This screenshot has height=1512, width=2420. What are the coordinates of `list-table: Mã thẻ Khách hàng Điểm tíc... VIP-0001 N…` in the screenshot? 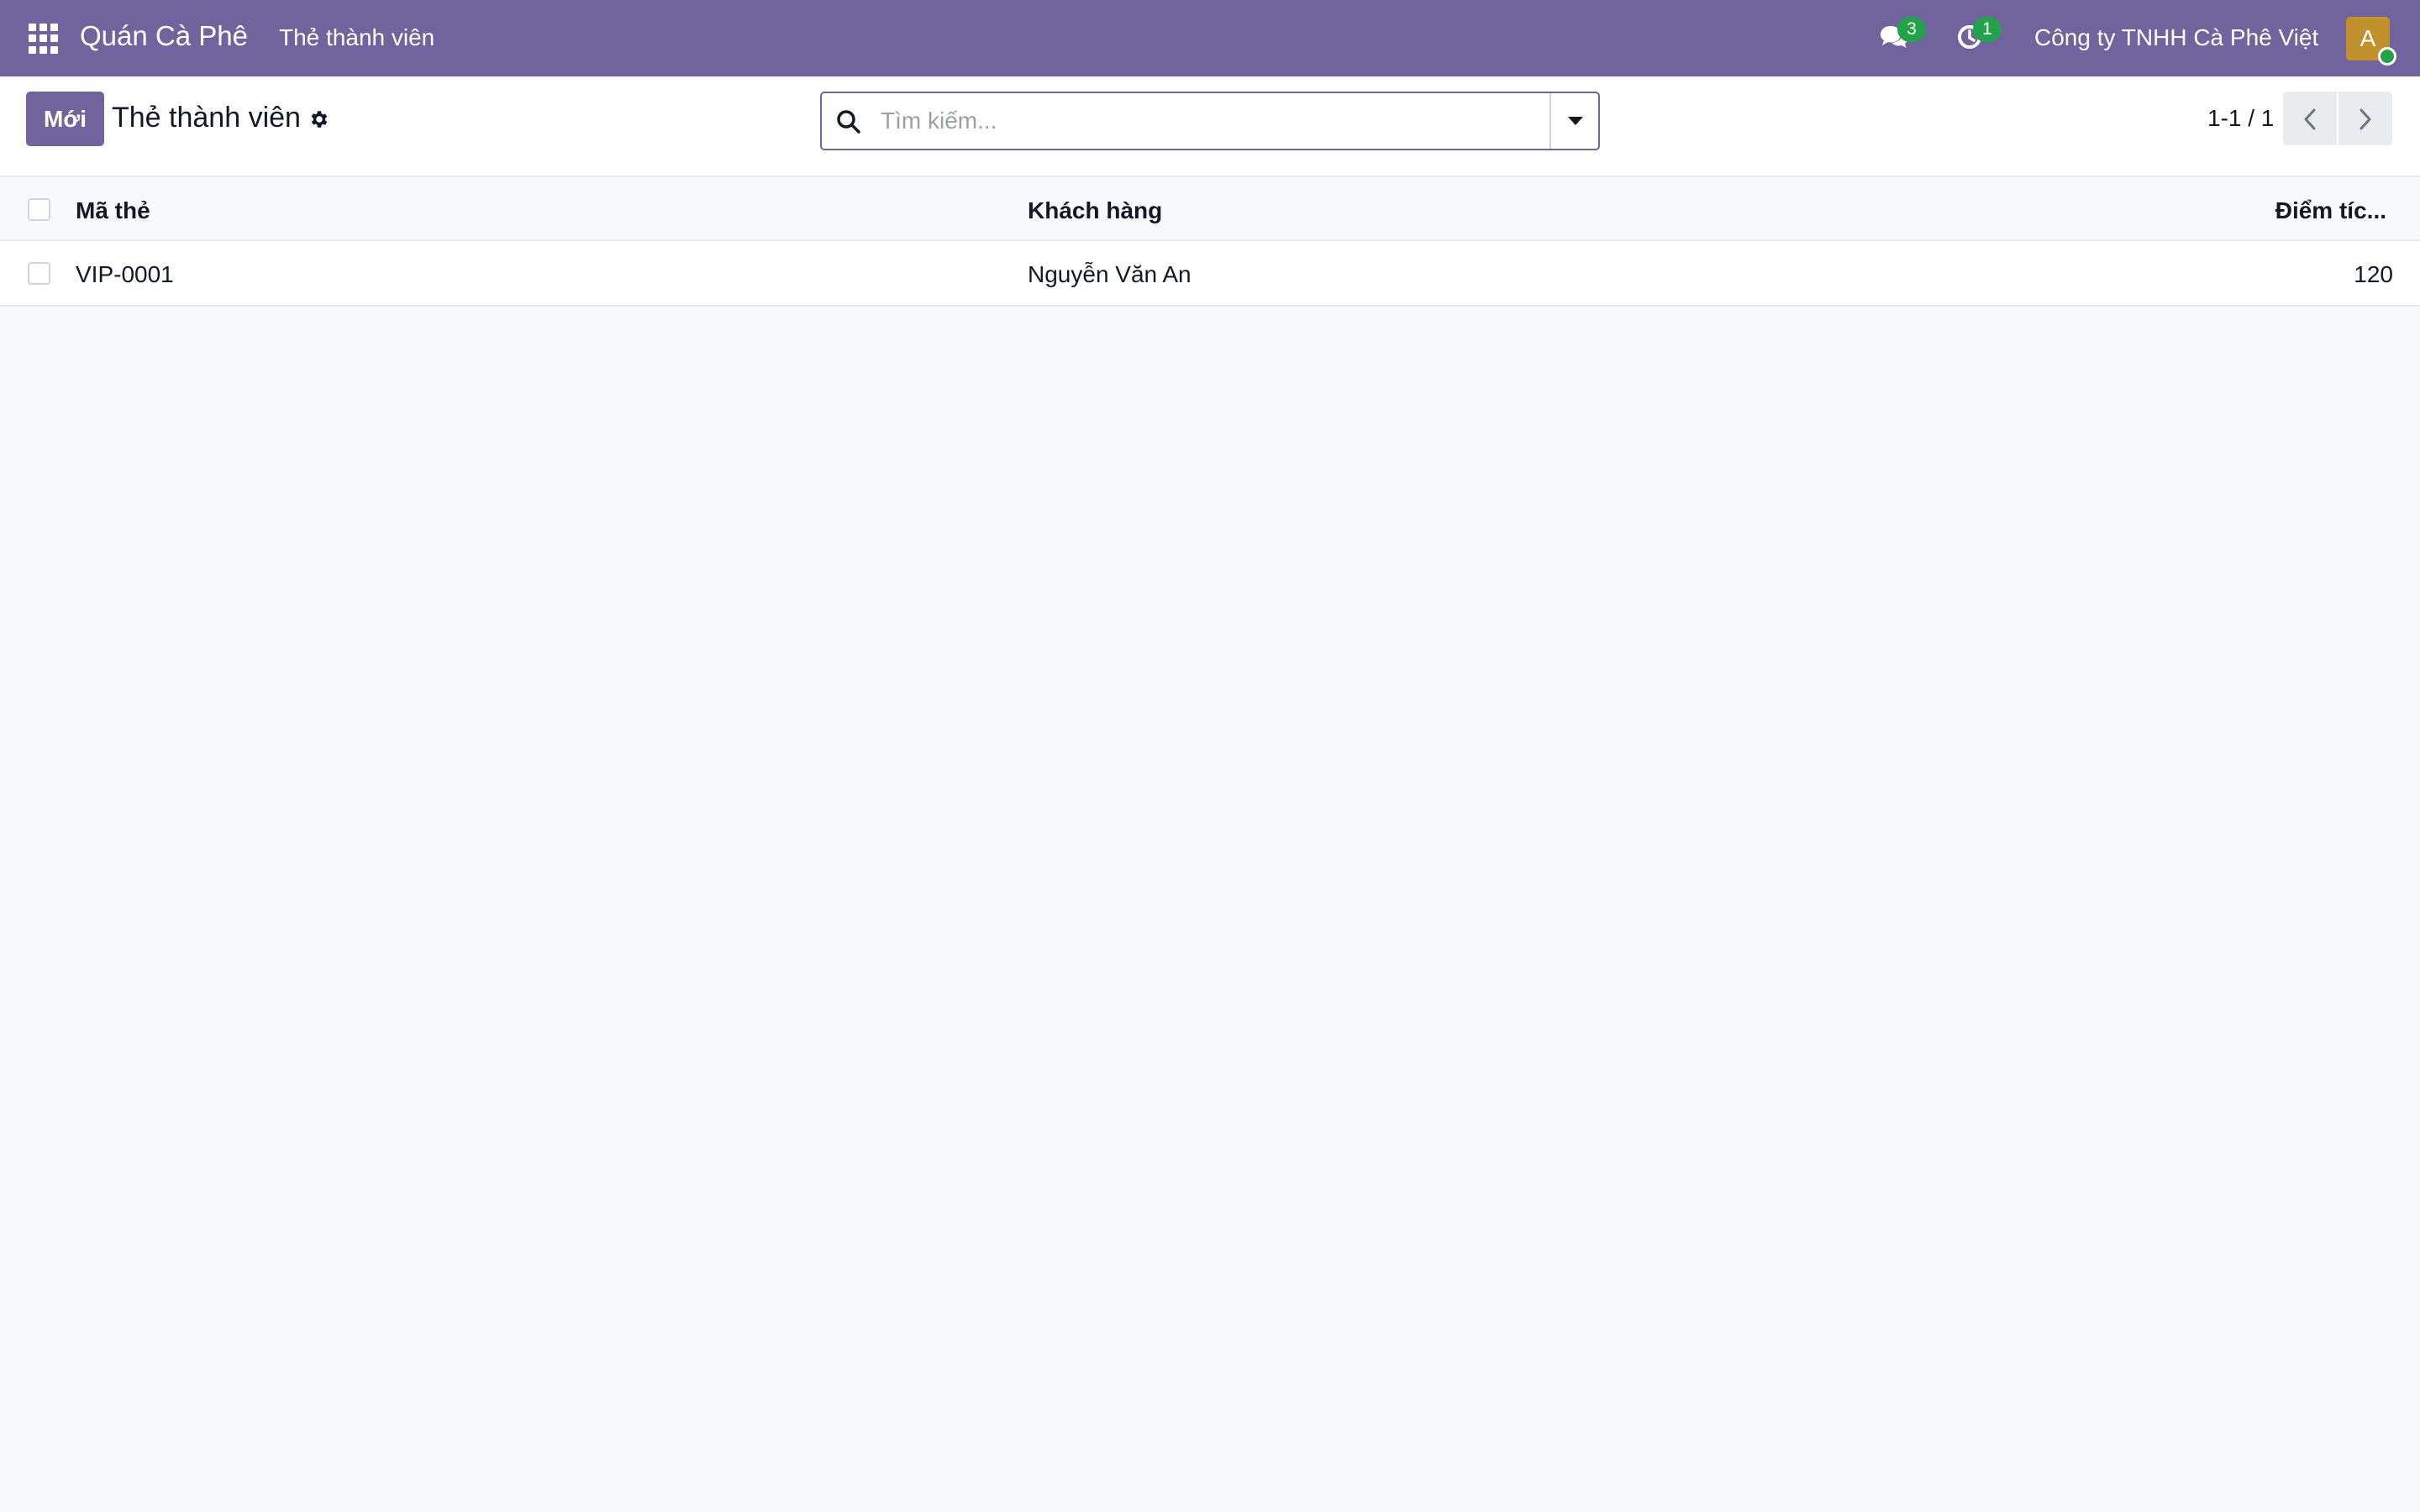 It's located at (1210, 242).